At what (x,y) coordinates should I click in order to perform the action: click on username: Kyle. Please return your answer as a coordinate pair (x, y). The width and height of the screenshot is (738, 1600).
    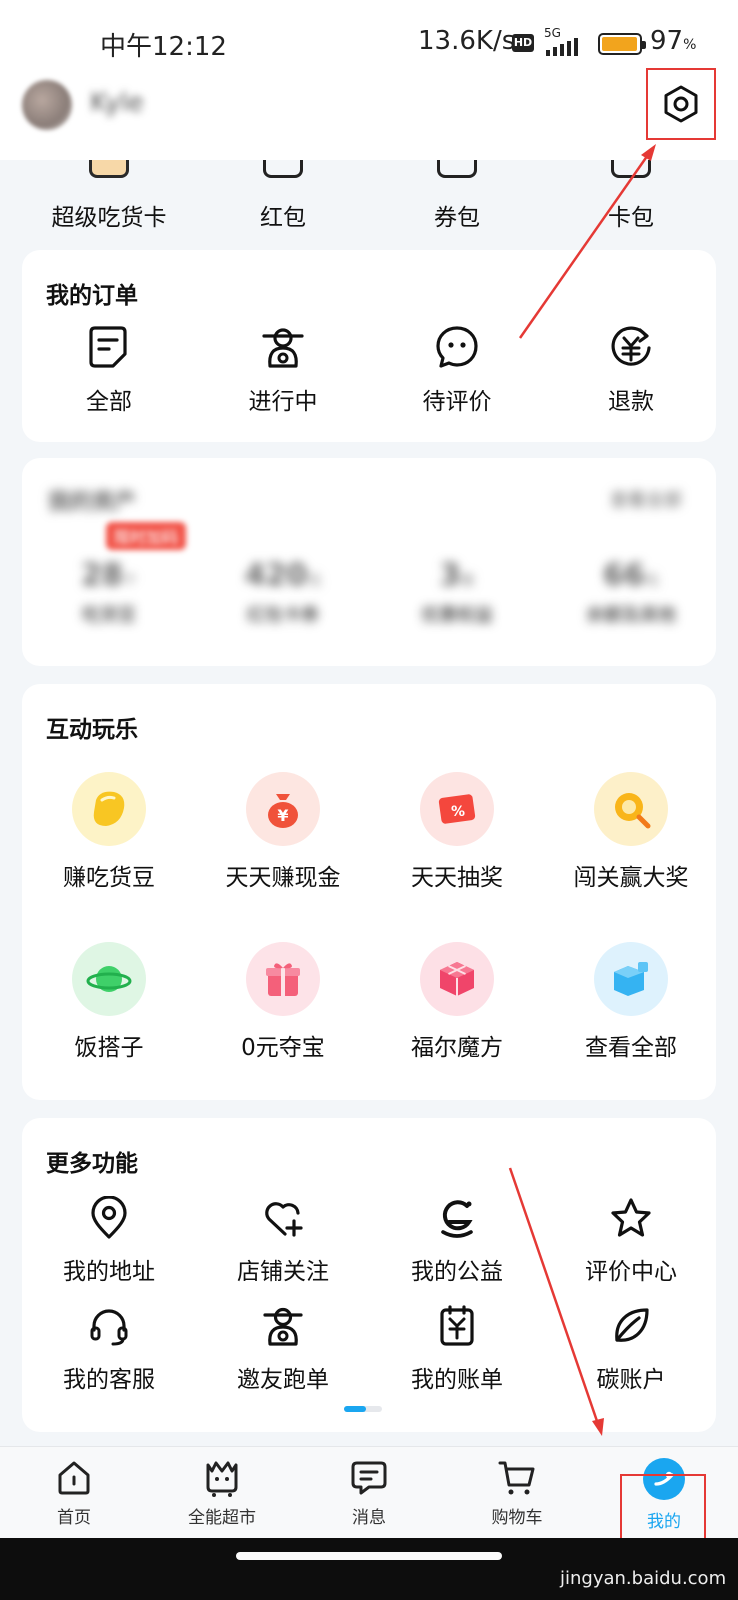
    Looking at the image, I should click on (117, 103).